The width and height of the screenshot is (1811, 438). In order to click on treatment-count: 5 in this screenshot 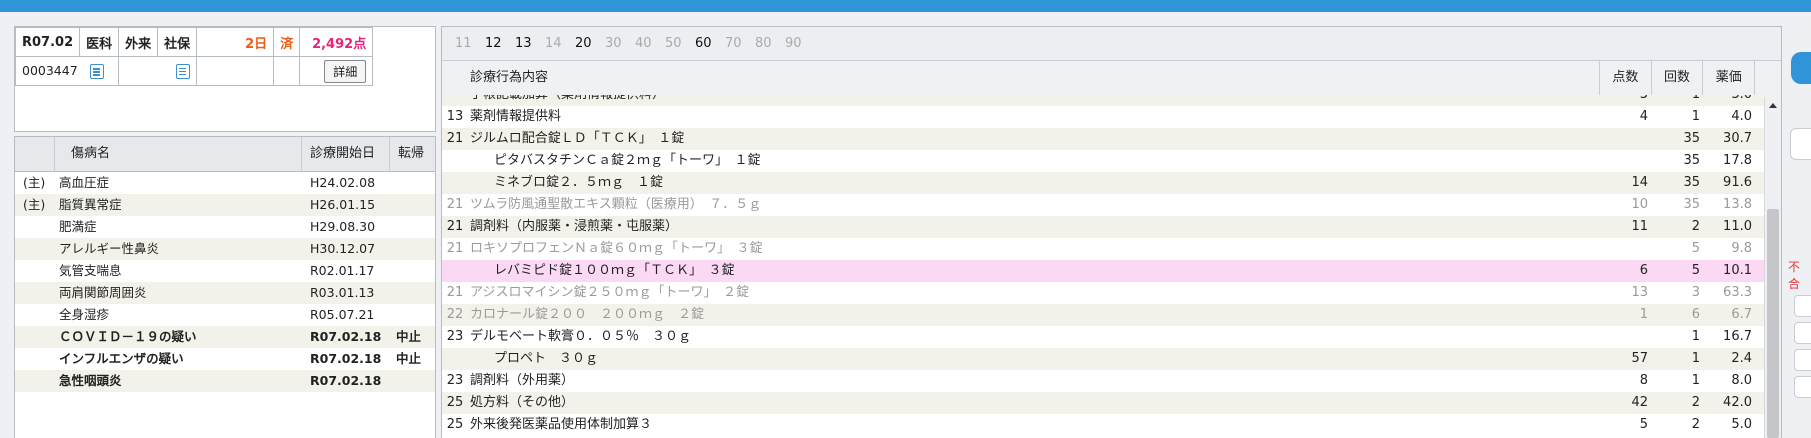, I will do `click(1695, 270)`.